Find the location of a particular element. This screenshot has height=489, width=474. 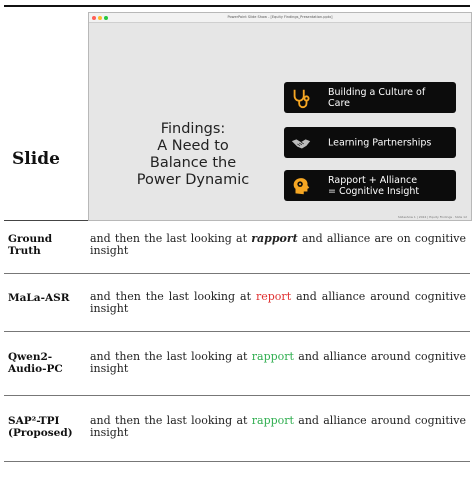

row-label-line: Qwen2- is located at coordinates (30, 357).